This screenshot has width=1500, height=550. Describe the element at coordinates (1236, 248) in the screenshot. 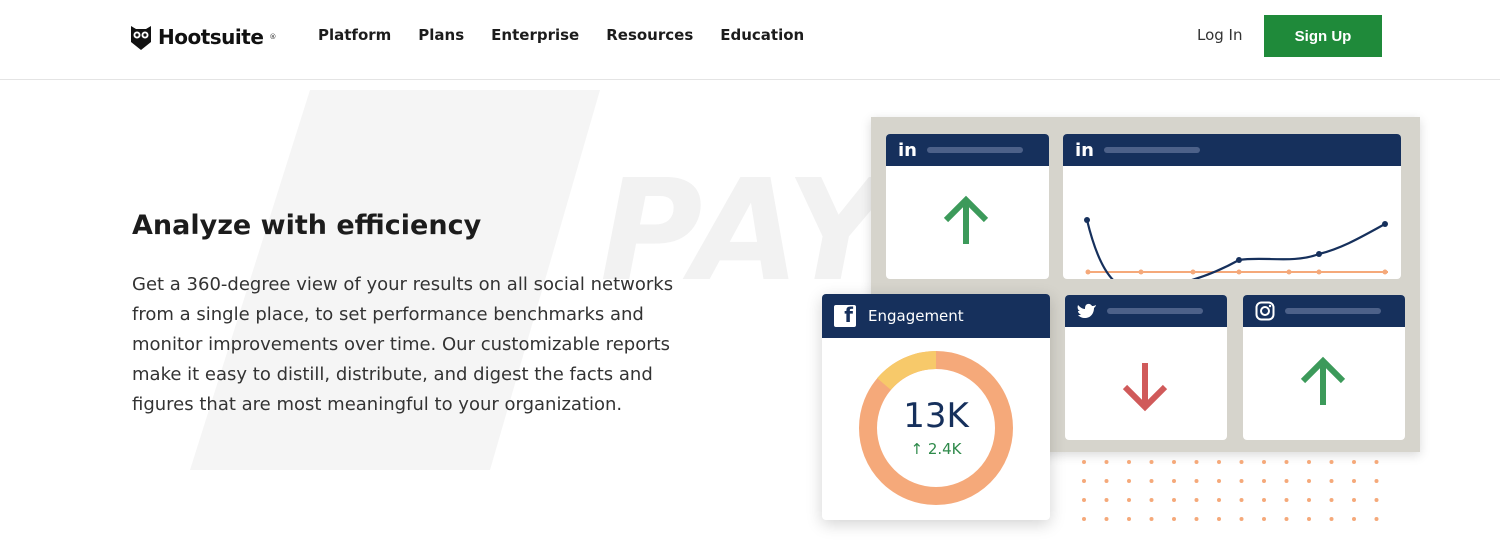

I see `trend-line-chart` at that location.